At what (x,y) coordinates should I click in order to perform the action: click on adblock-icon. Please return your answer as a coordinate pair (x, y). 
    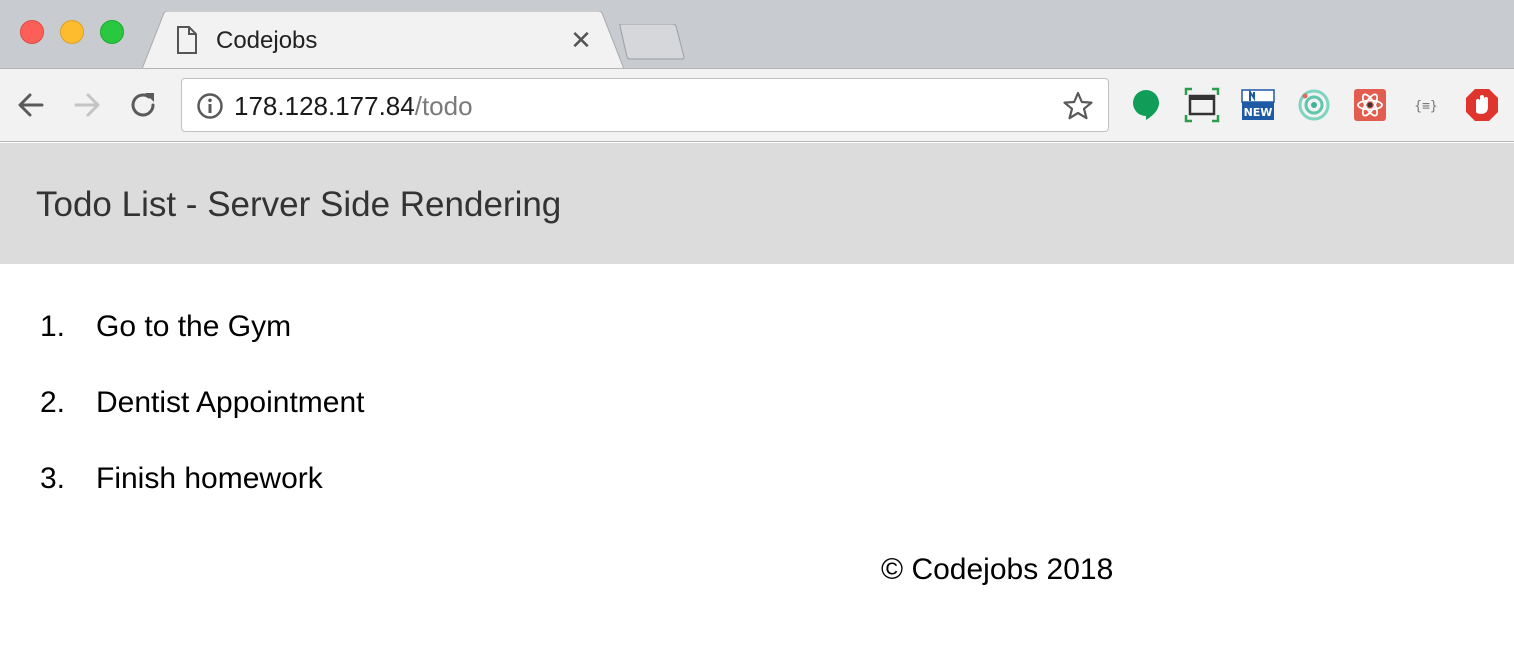
    Looking at the image, I should click on (1482, 105).